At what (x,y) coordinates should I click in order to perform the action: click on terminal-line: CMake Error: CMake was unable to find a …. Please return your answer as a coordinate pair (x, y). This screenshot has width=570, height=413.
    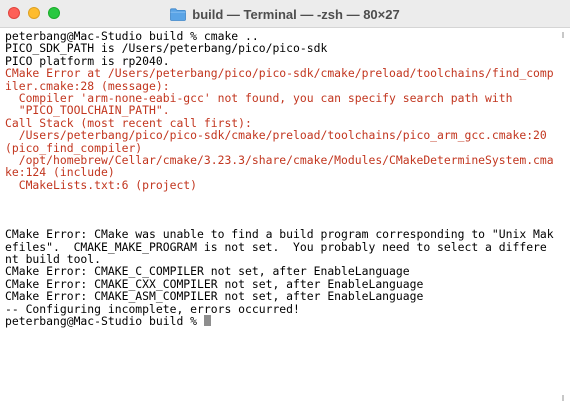
    Looking at the image, I should click on (279, 234).